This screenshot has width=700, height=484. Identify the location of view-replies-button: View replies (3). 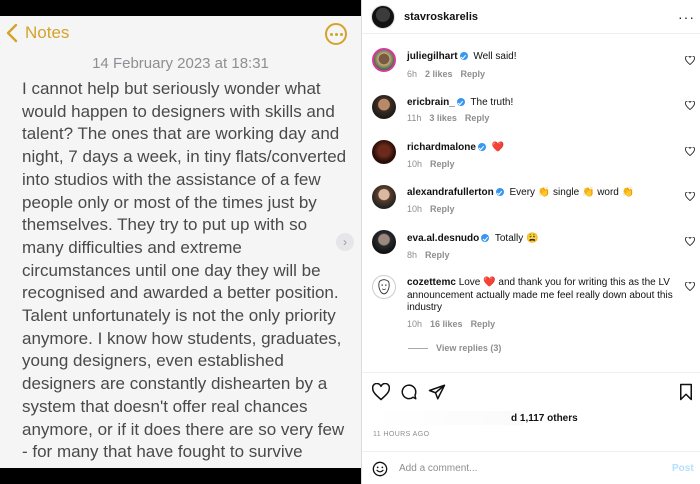
(454, 348).